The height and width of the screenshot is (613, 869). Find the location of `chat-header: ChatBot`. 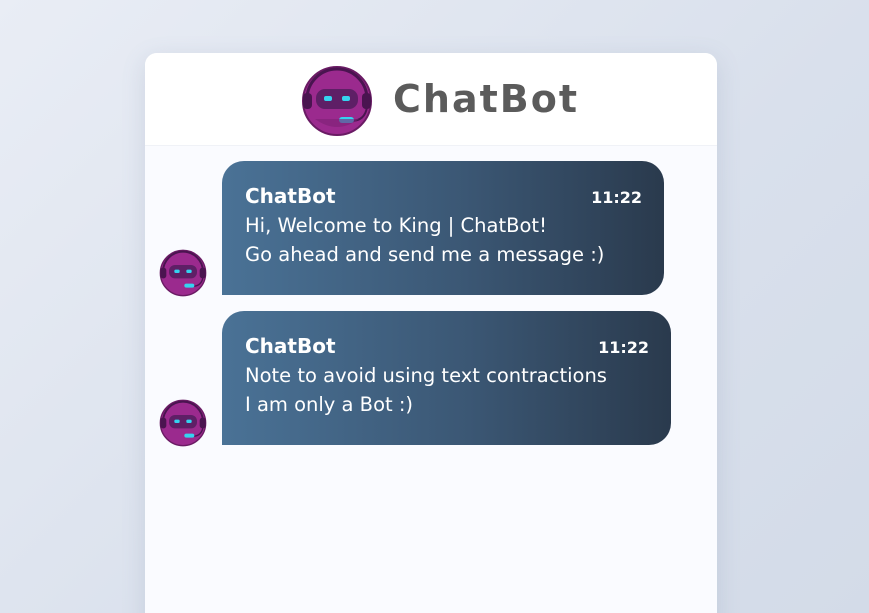

chat-header: ChatBot is located at coordinates (431, 99).